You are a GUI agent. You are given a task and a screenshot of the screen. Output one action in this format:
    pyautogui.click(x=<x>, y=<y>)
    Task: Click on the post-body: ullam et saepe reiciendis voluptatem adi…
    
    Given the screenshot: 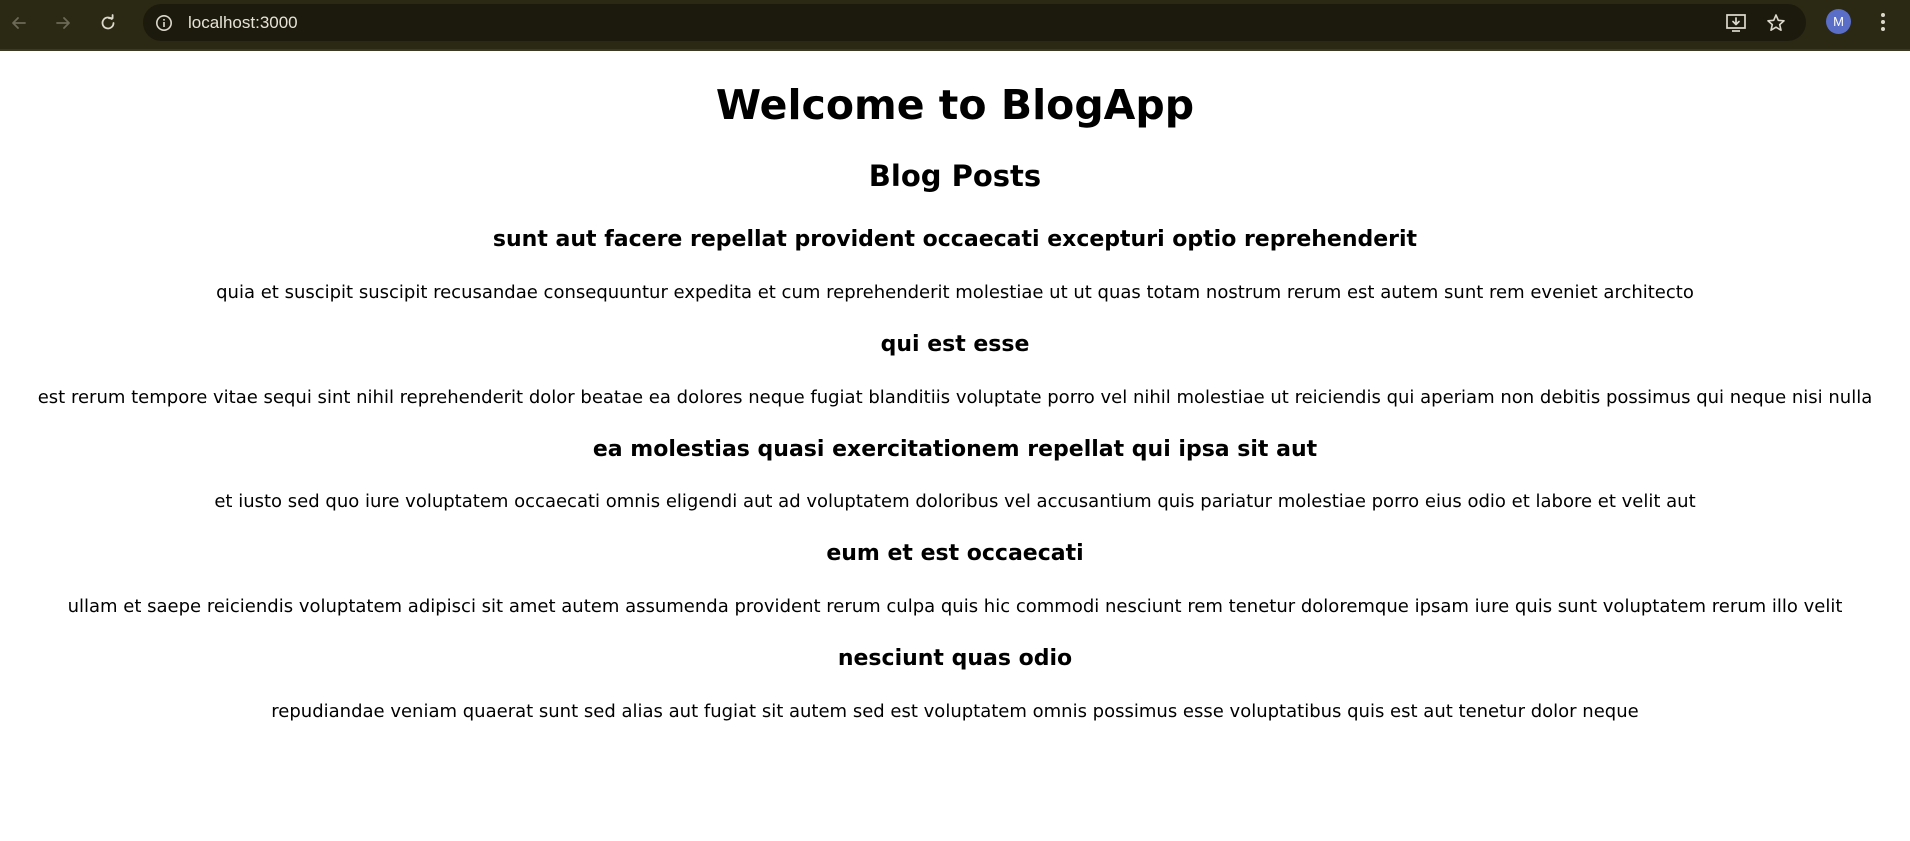 What is the action you would take?
    pyautogui.click(x=955, y=606)
    